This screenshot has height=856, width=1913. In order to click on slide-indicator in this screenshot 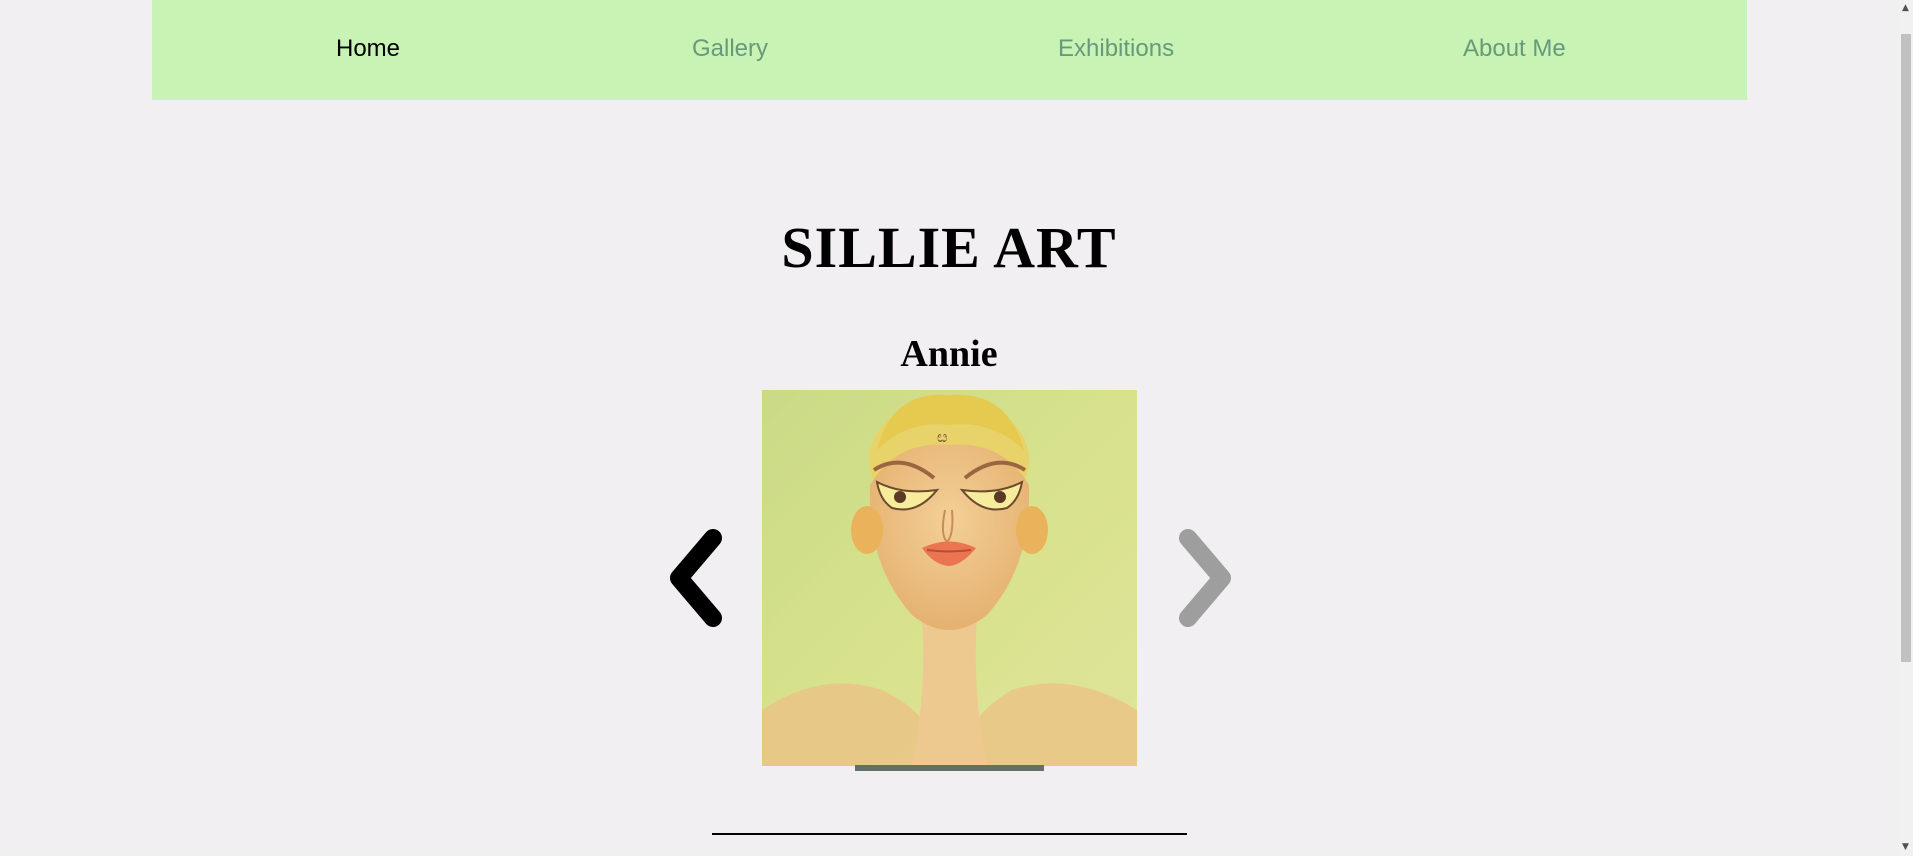, I will do `click(949, 768)`.